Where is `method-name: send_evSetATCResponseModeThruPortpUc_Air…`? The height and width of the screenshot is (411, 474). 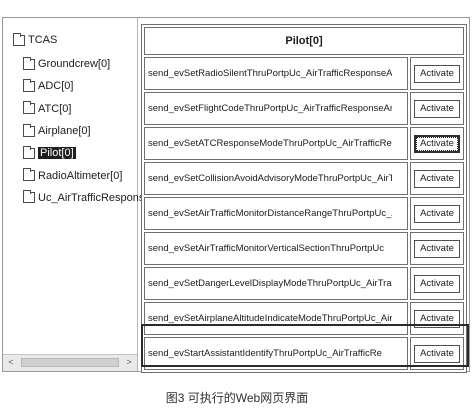
method-name: send_evSetATCResponseModeThruPortpUc_Air… is located at coordinates (270, 143).